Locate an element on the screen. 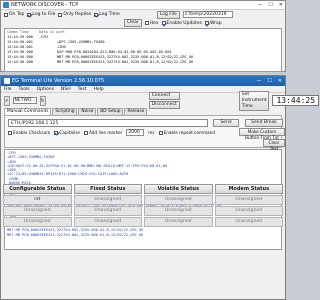 The image size is (320, 300). hex-checkbox: Hex is located at coordinates (151, 23).